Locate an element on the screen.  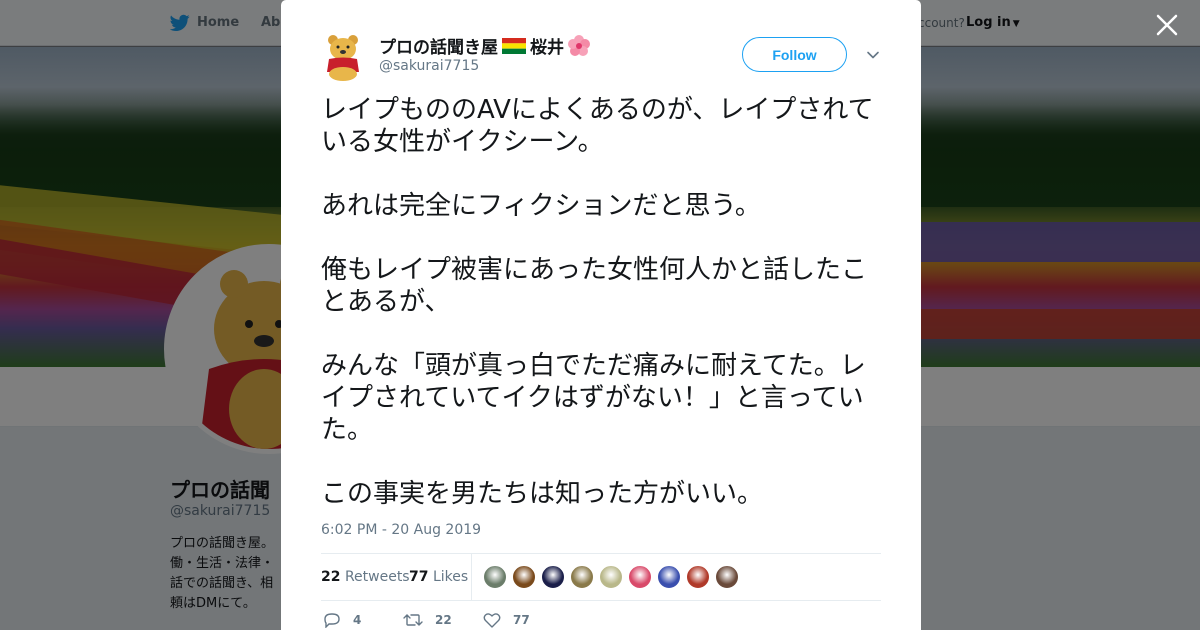
reply-count: 4 is located at coordinates (357, 620).